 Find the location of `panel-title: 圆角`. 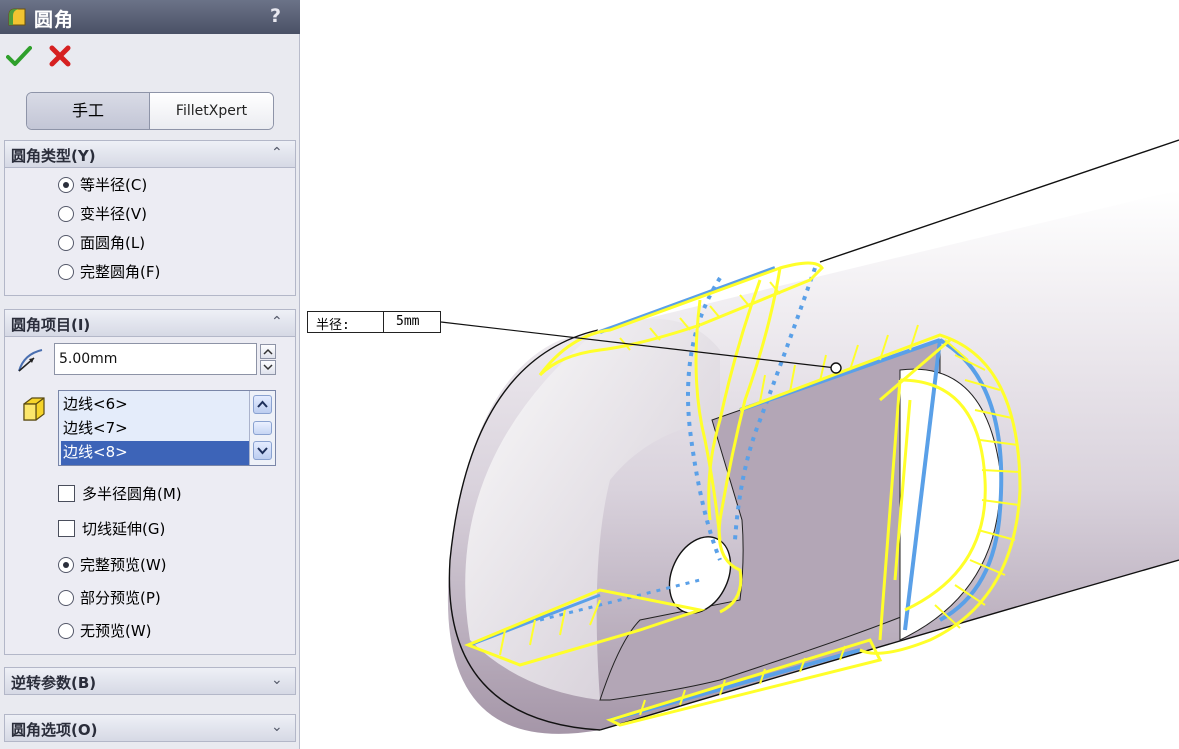

panel-title: 圆角 is located at coordinates (54, 20).